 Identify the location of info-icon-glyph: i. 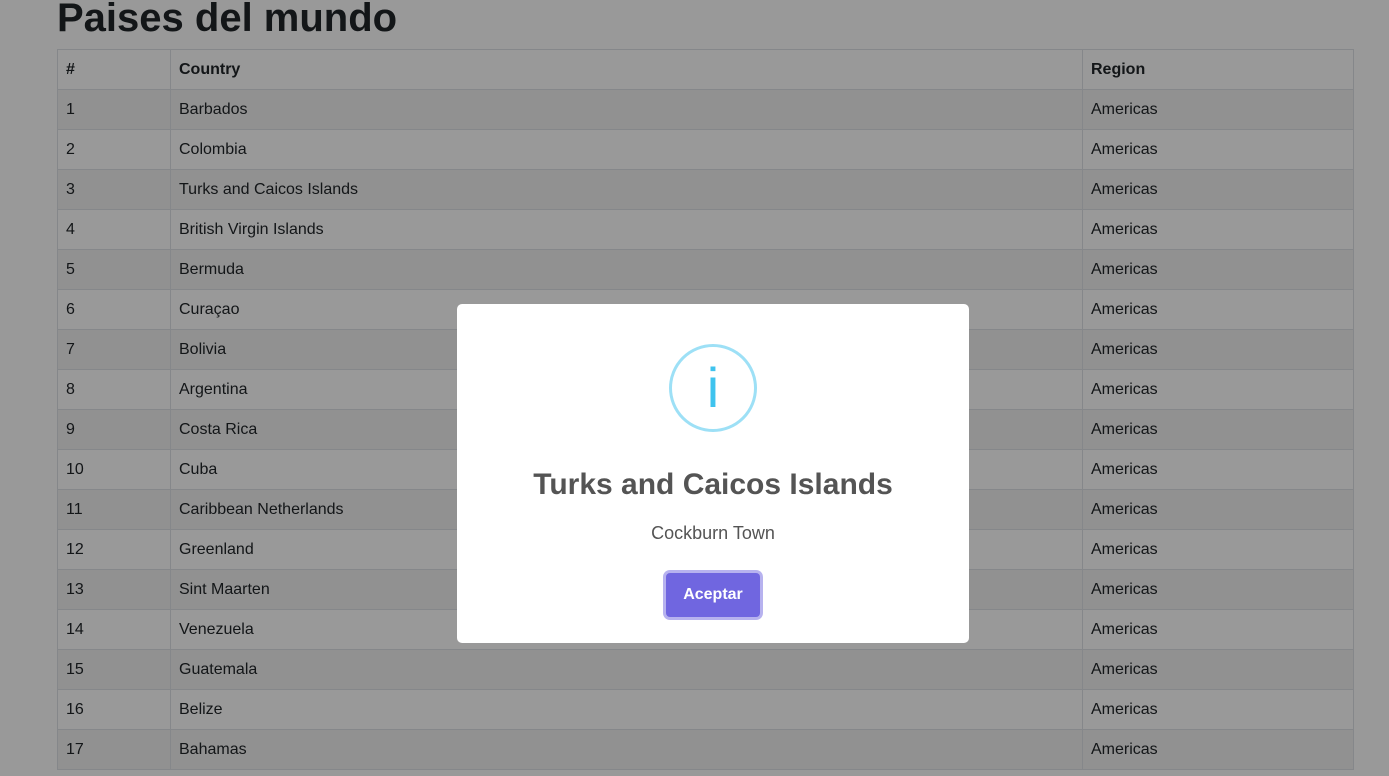
(713, 387).